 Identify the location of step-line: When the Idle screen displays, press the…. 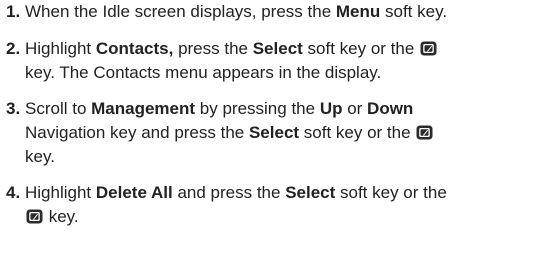
(277, 12).